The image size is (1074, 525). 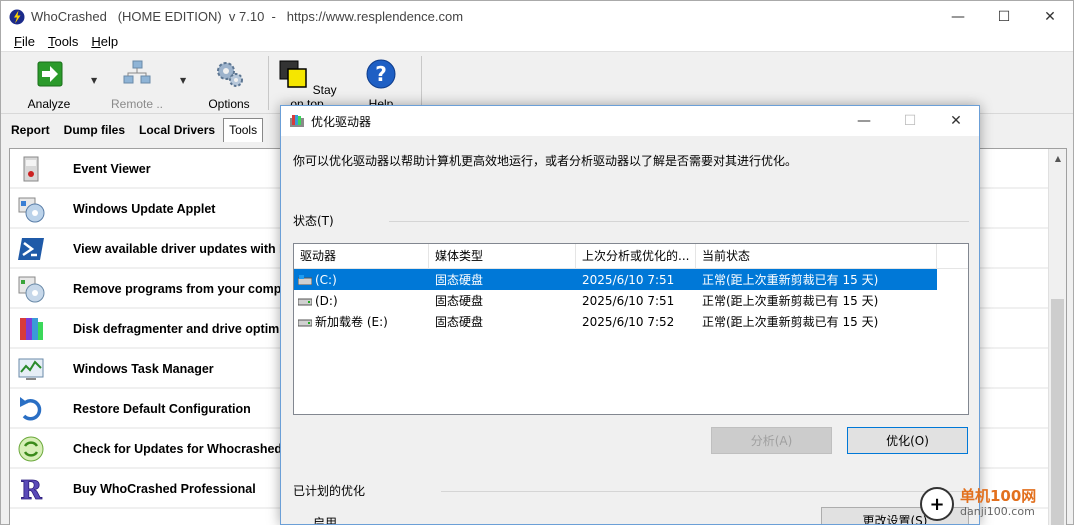 I want to click on tool-label: Windows Task Manager, so click(x=143, y=369).